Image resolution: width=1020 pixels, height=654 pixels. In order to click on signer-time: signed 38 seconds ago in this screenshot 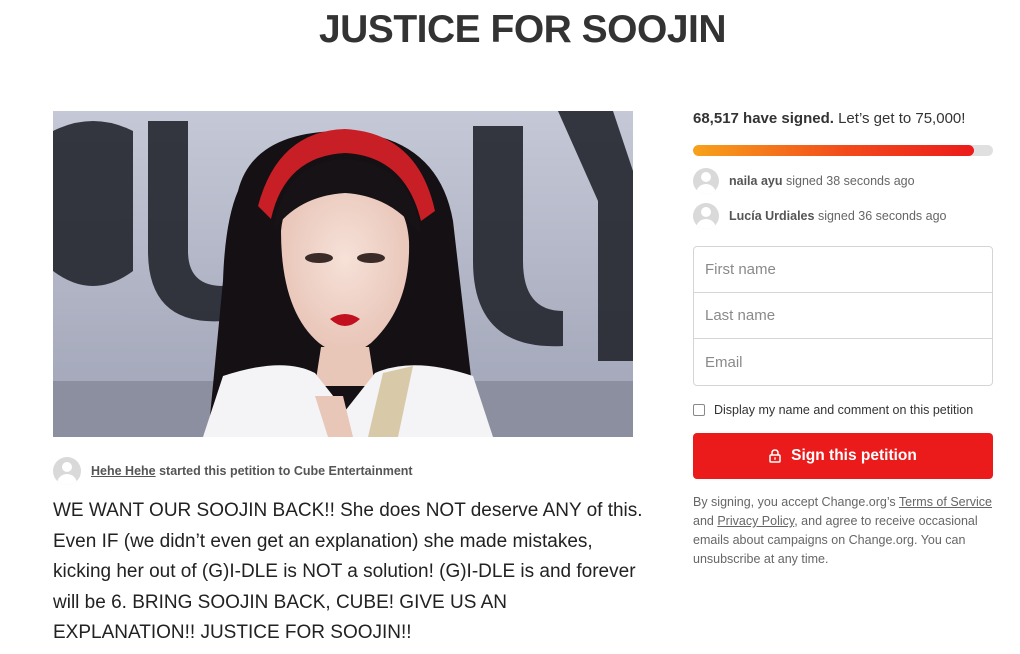, I will do `click(850, 181)`.